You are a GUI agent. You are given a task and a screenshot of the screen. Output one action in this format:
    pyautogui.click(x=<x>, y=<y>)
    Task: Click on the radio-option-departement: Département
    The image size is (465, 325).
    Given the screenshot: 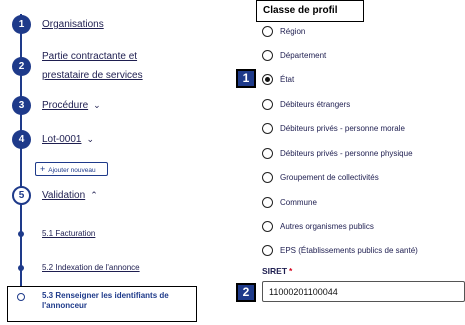 What is the action you would take?
    pyautogui.click(x=294, y=55)
    